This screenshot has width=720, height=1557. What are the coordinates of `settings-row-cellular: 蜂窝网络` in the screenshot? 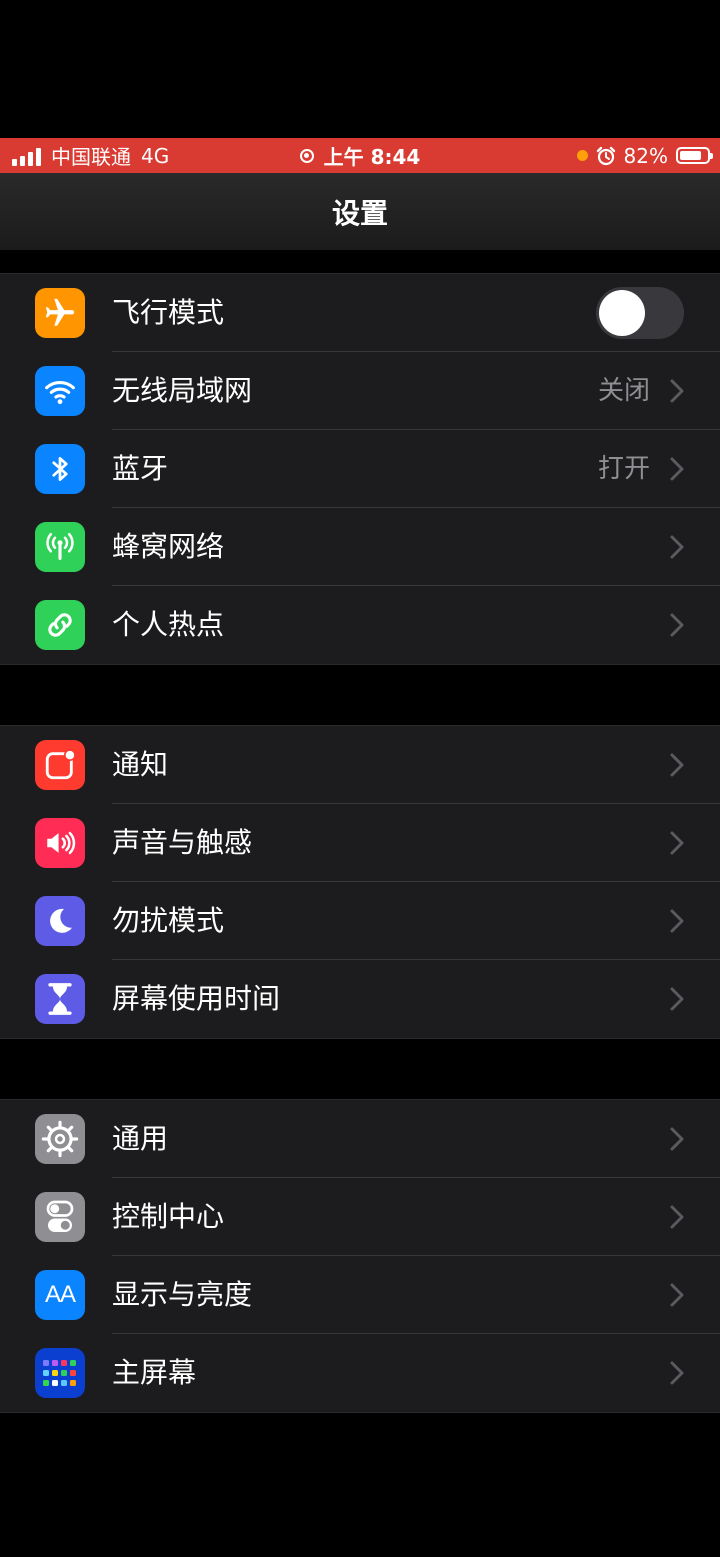 It's located at (360, 547).